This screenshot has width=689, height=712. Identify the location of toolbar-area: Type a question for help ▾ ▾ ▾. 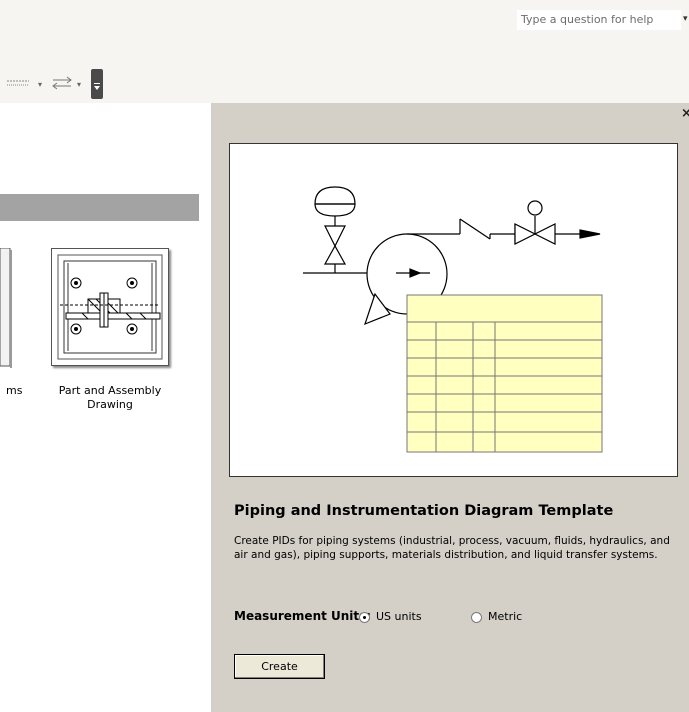
(344, 51).